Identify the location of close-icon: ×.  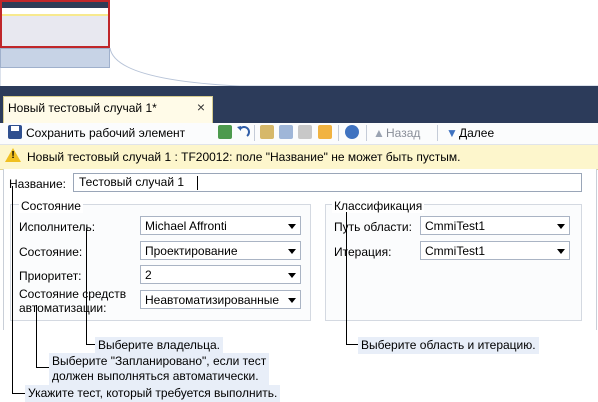
(201, 107).